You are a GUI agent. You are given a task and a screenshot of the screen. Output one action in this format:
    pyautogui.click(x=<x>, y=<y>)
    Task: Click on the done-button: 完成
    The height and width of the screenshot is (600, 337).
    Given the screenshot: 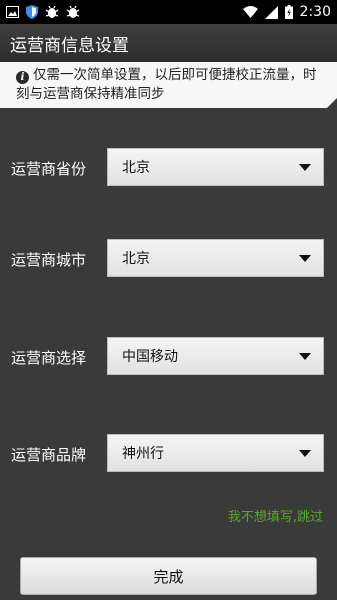 What is the action you would take?
    pyautogui.click(x=168, y=576)
    